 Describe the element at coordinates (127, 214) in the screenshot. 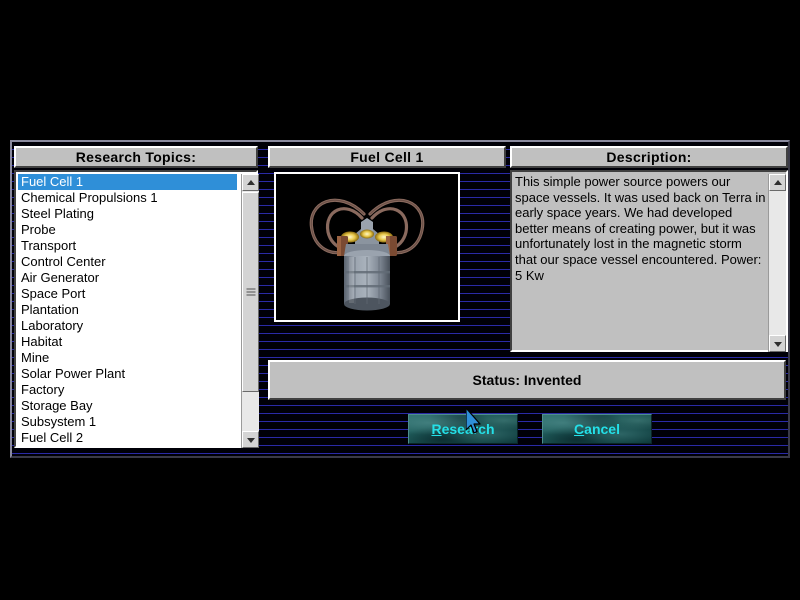

I see `topic-list-item: Steel Plating` at that location.